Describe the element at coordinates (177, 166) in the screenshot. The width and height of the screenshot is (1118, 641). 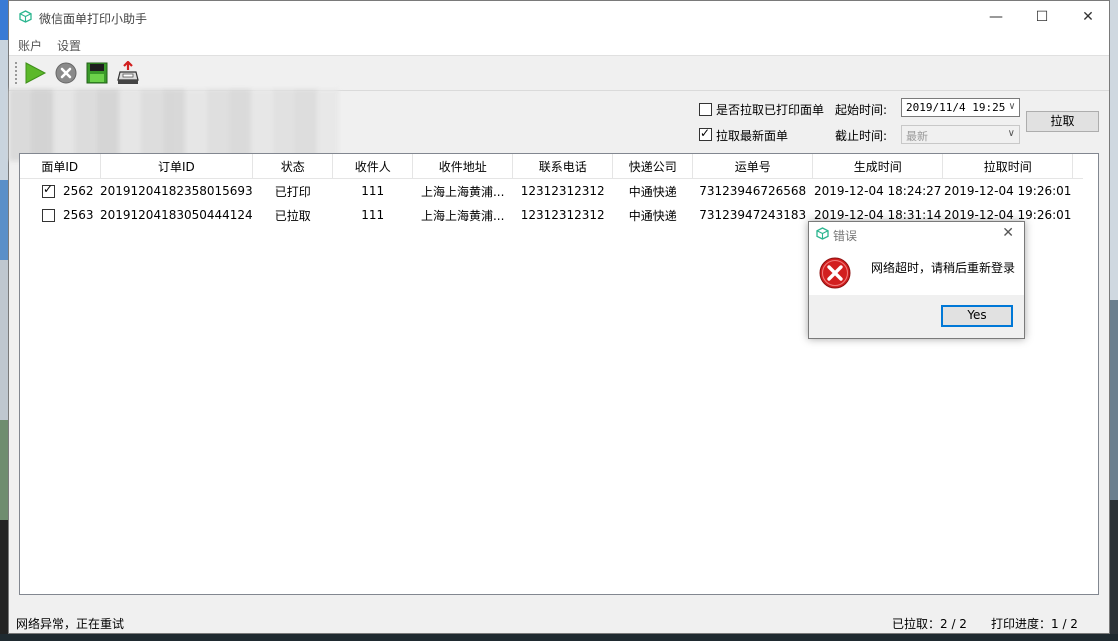
I see `col-header: 订单ID` at that location.